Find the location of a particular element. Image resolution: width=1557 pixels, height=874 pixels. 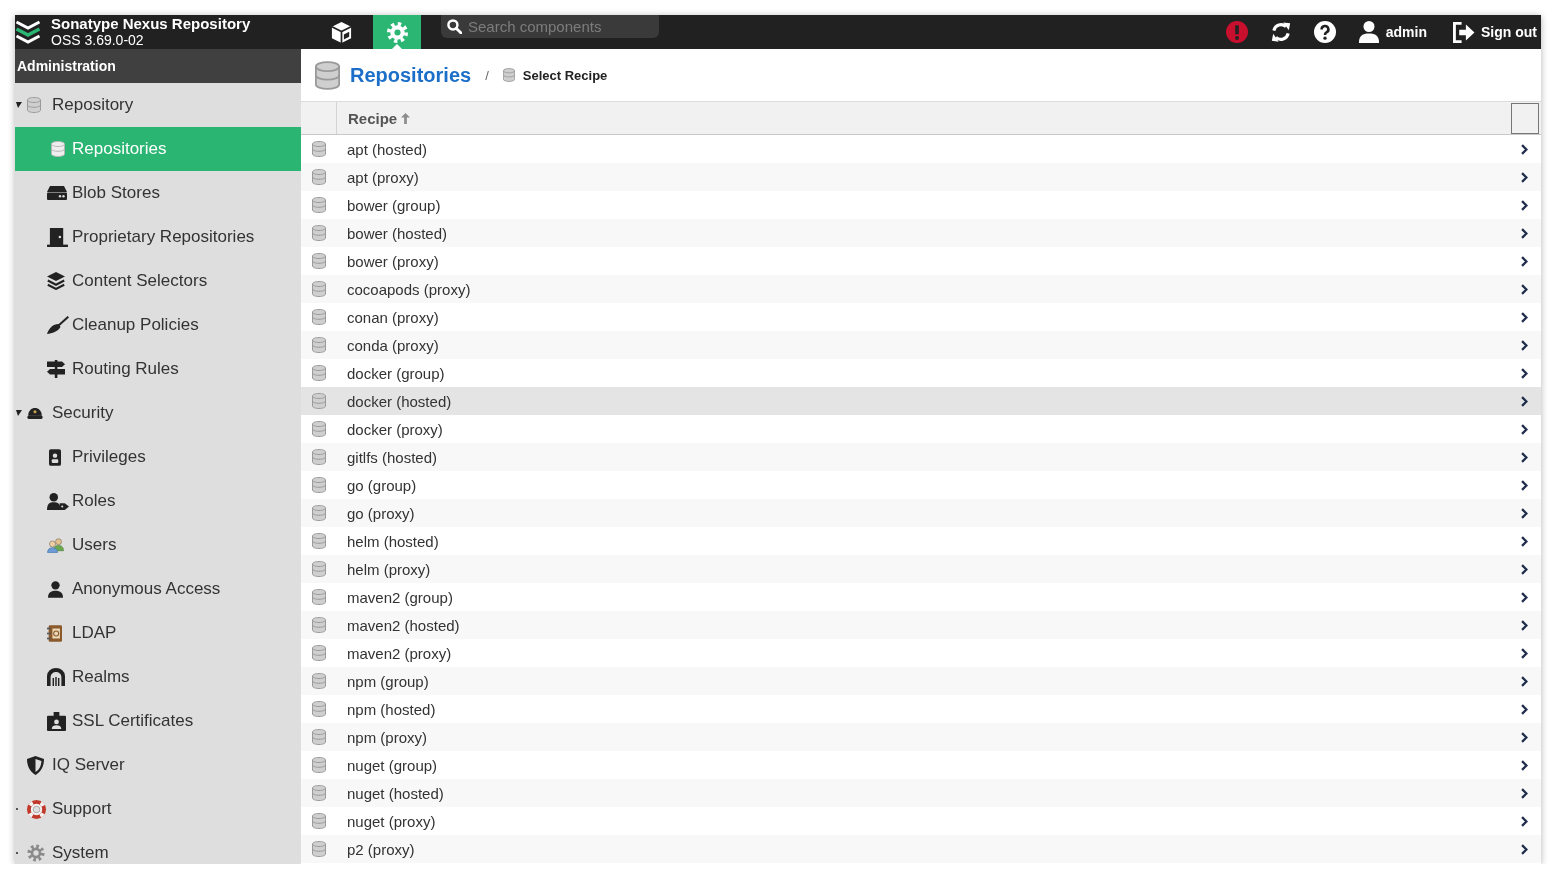

alert-button is located at coordinates (1236, 32).